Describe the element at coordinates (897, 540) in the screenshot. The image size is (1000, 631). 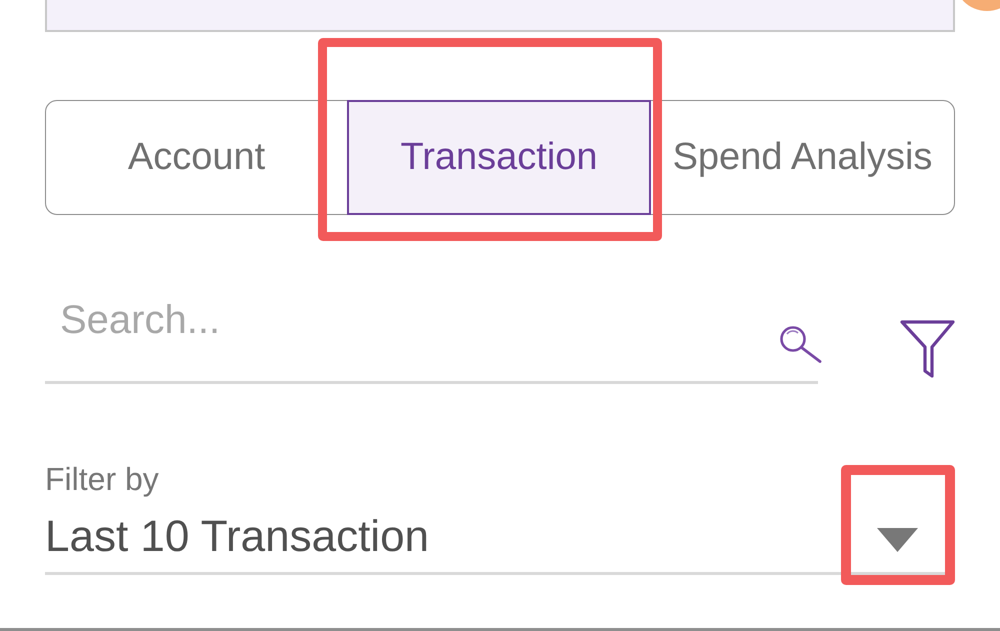
I see `caret-icon` at that location.